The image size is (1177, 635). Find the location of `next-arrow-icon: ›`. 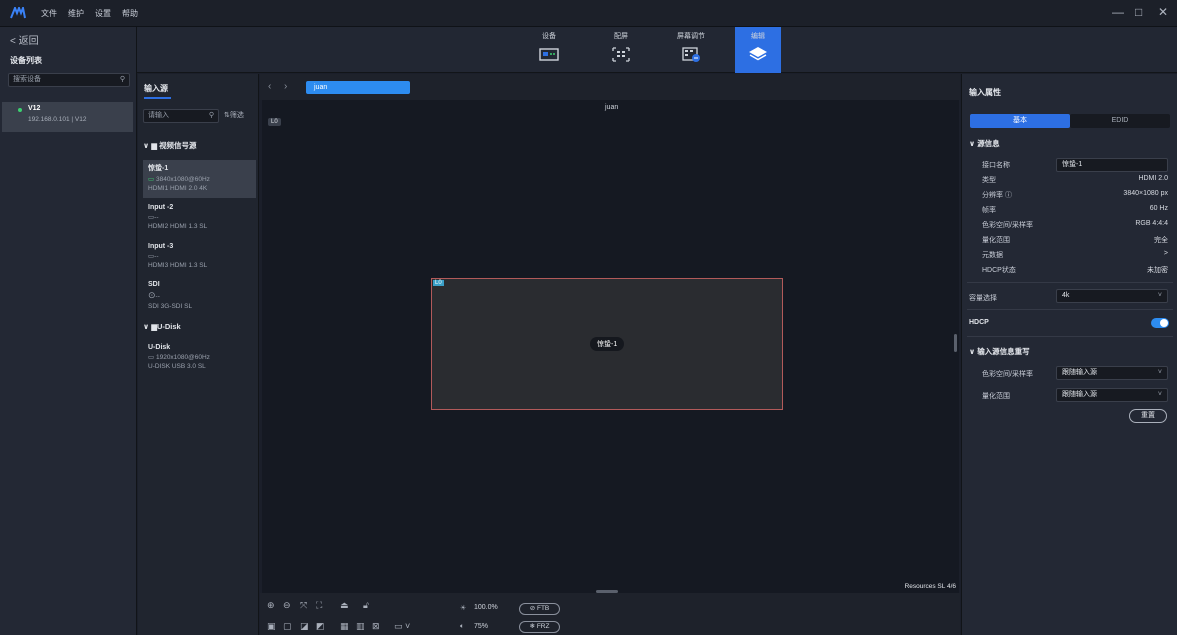

next-arrow-icon: › is located at coordinates (285, 86).